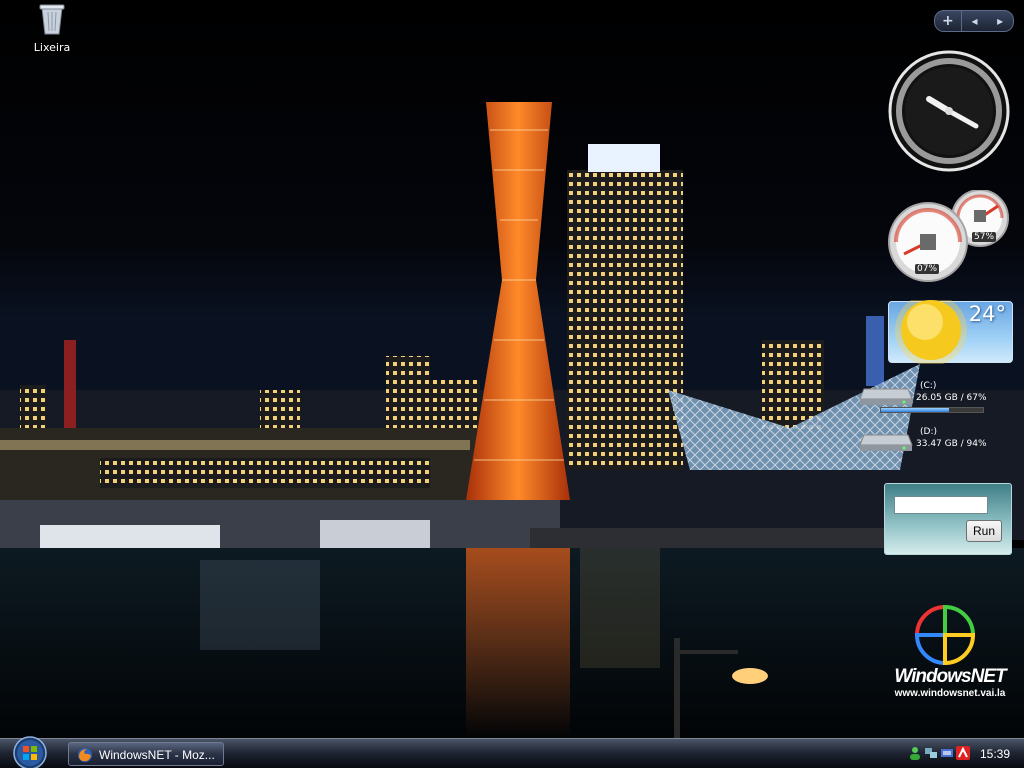 The height and width of the screenshot is (768, 1024). What do you see at coordinates (915, 753) in the screenshot?
I see `network-users-icon` at bounding box center [915, 753].